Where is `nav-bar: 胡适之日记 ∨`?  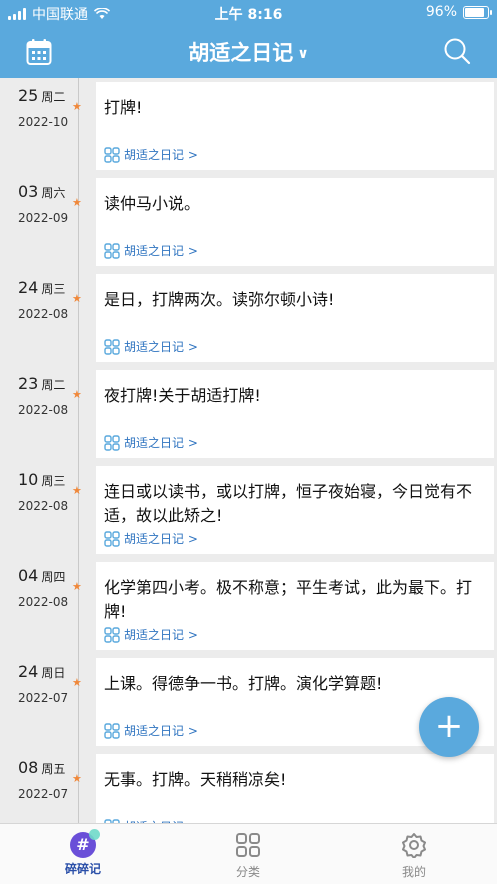
nav-bar: 胡适之日记 ∨ is located at coordinates (248, 52).